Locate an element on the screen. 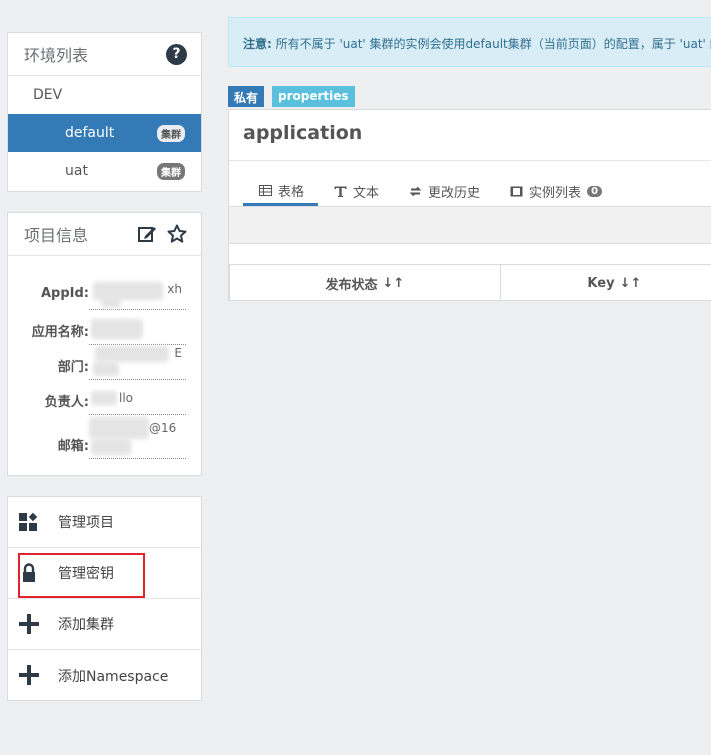 The height and width of the screenshot is (755, 711). column-label: 发布状态 is located at coordinates (351, 285).